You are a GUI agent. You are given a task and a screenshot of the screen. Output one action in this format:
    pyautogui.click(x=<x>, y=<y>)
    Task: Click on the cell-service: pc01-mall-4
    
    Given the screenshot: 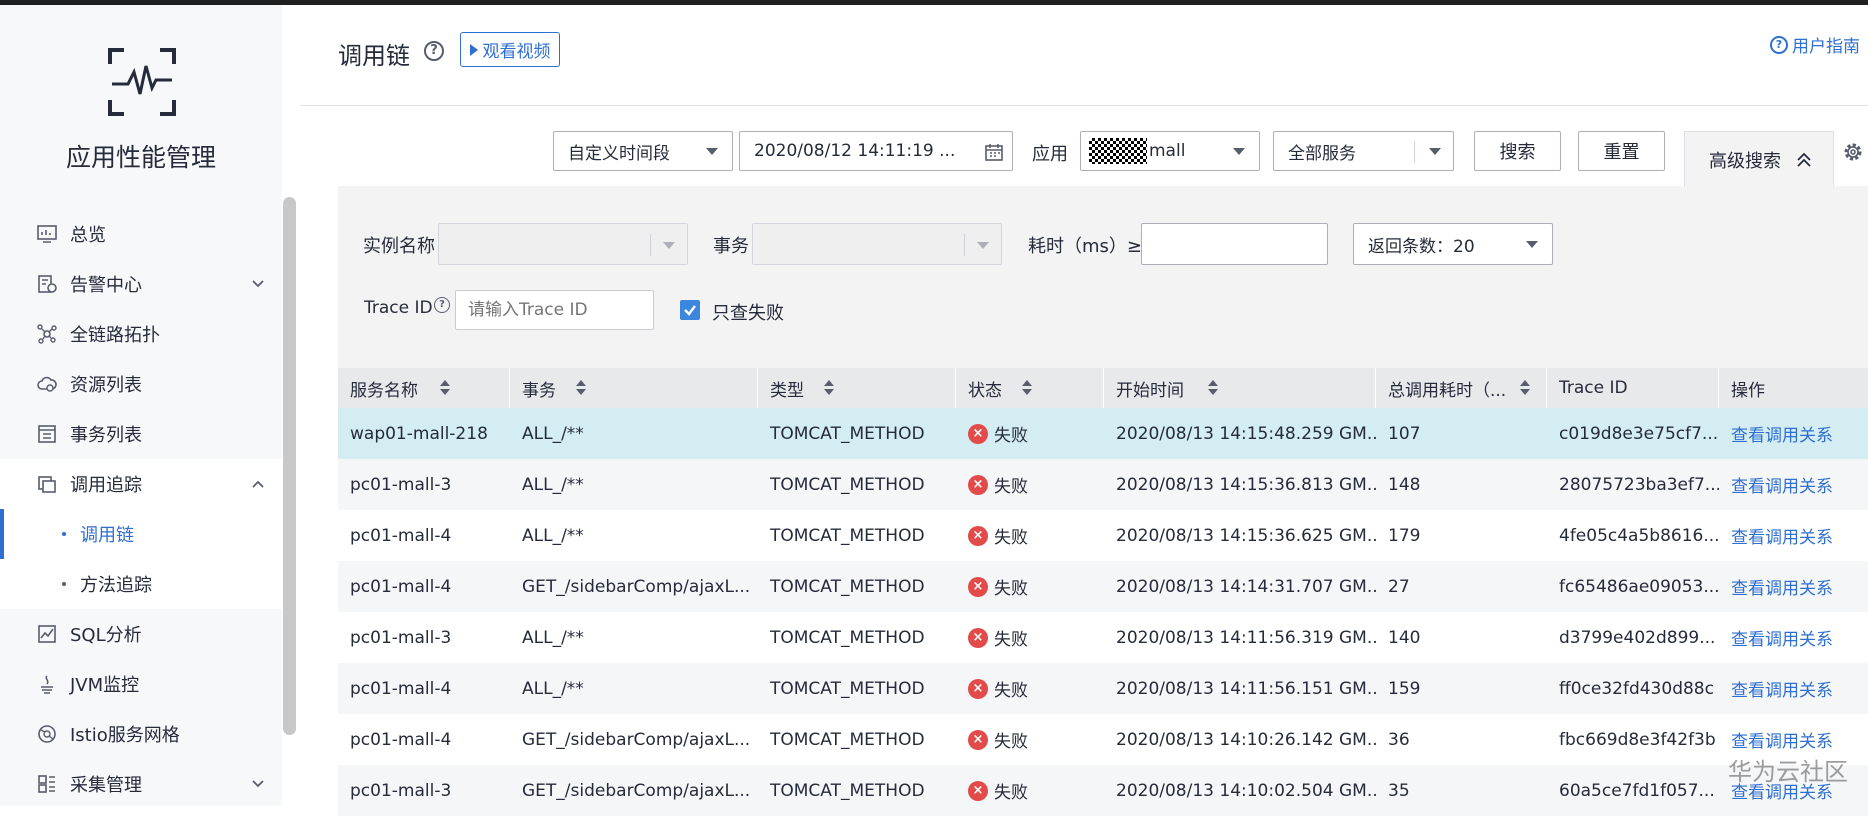 What is the action you would take?
    pyautogui.click(x=424, y=586)
    